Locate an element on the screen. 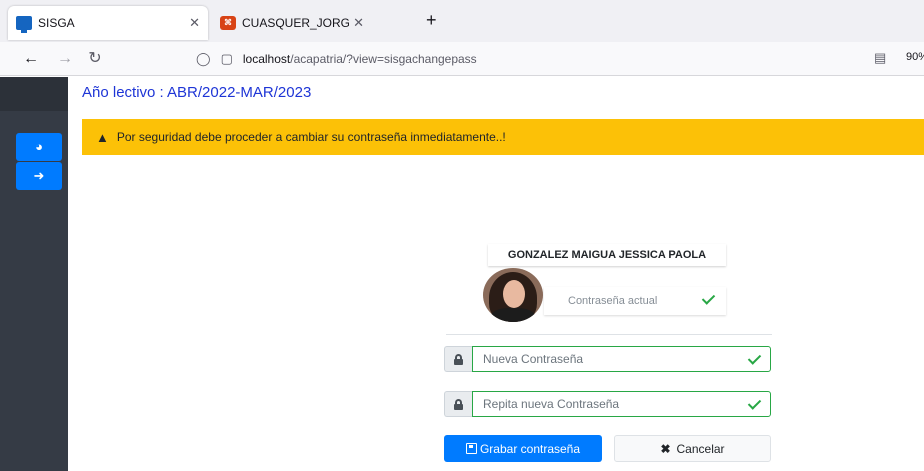 Image resolution: width=924 pixels, height=471 pixels. close-icon: ✖ is located at coordinates (665, 448).